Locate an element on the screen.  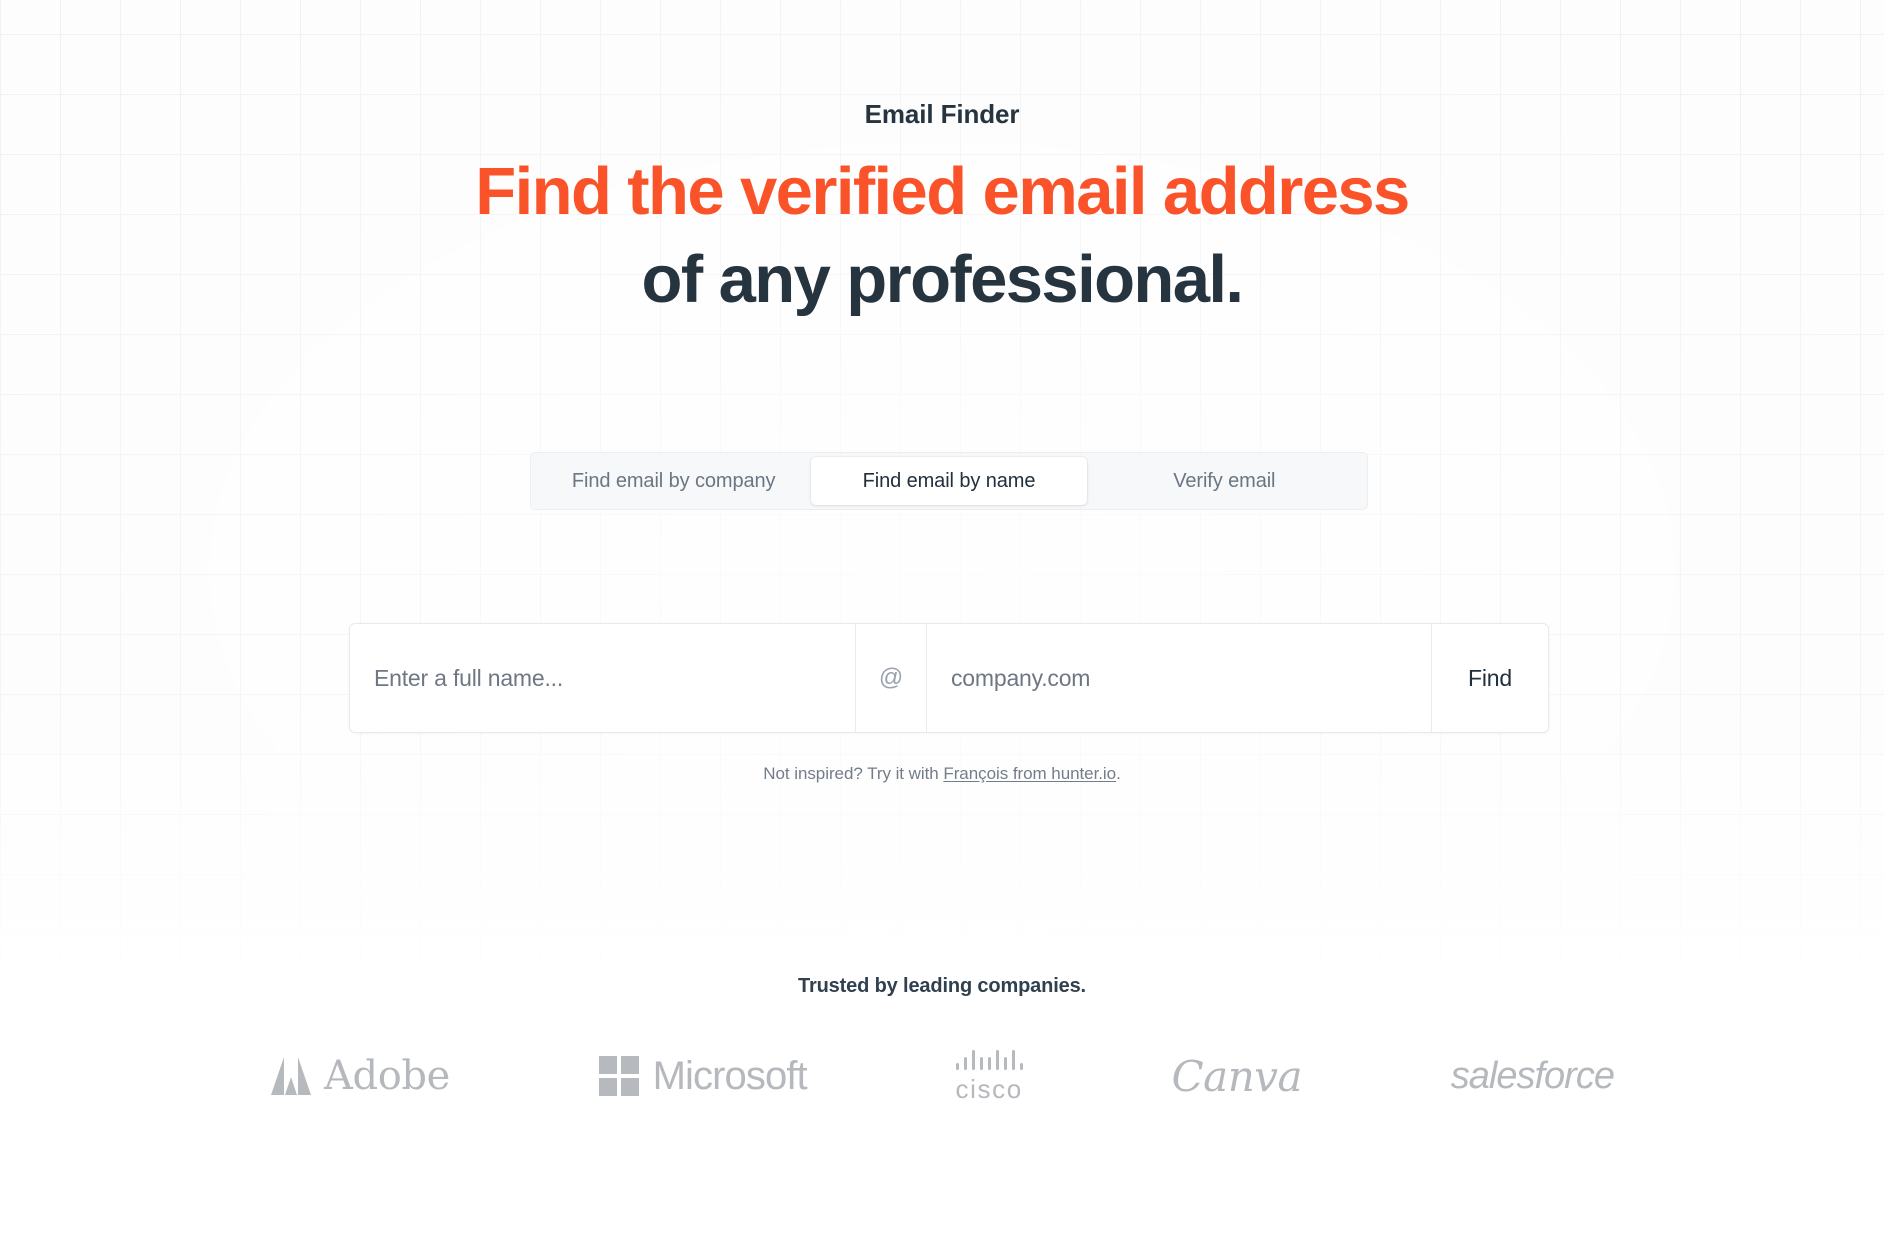
logo-salesforce: salesforce is located at coordinates (1532, 1076).